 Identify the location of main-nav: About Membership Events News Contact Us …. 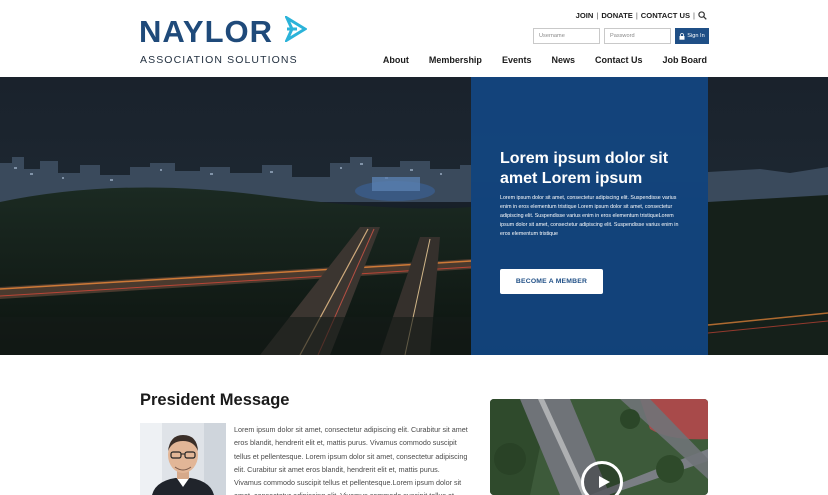
(545, 60).